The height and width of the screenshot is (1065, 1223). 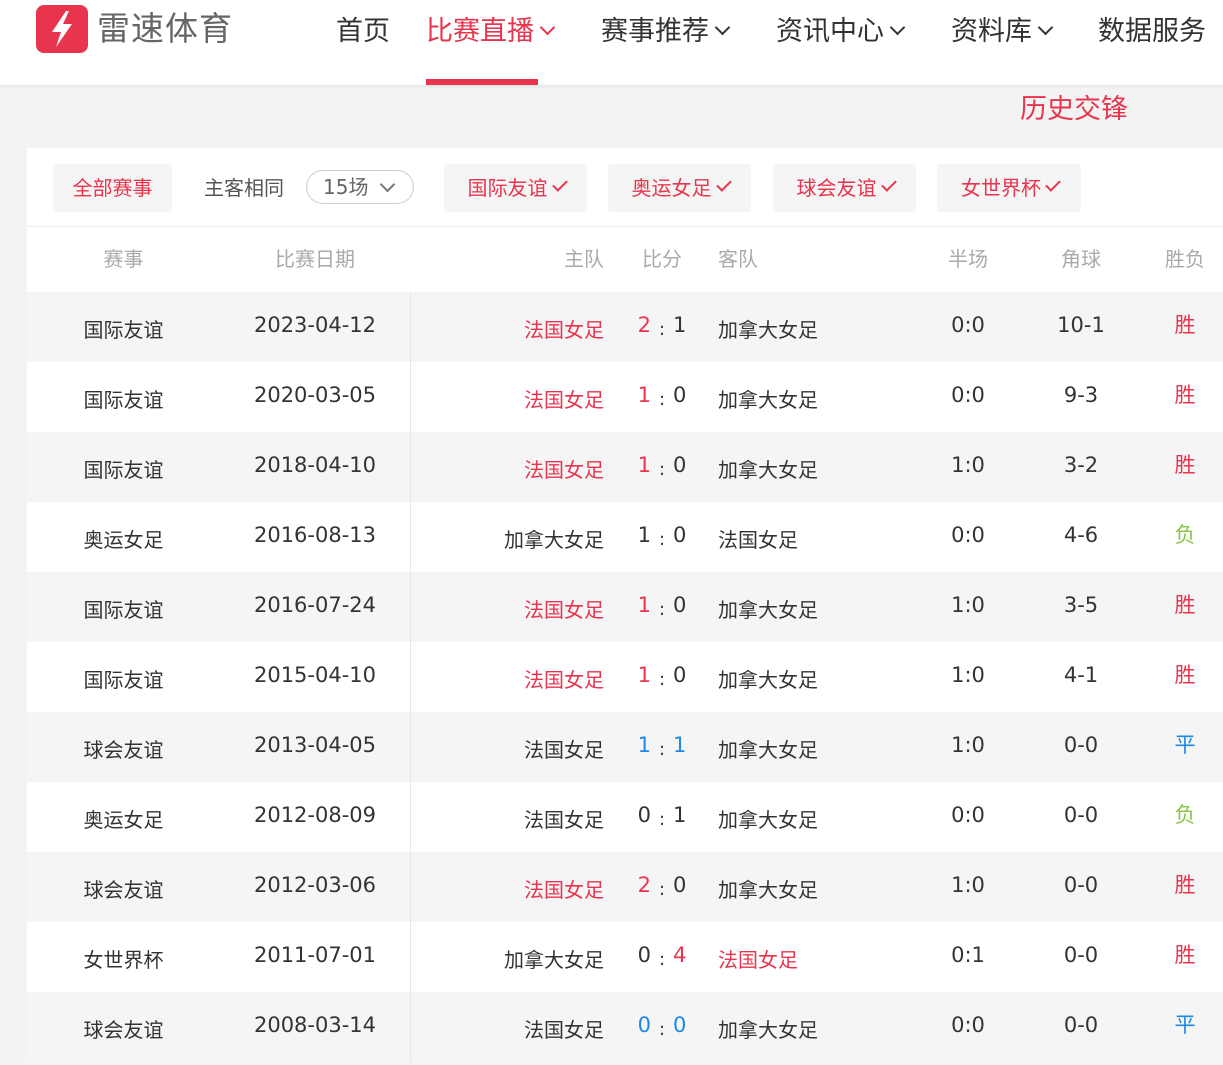 What do you see at coordinates (625, 259) in the screenshot?
I see `table-header: 赛事 比赛日期 主队 比分 客队 半场 角球 胜负` at bounding box center [625, 259].